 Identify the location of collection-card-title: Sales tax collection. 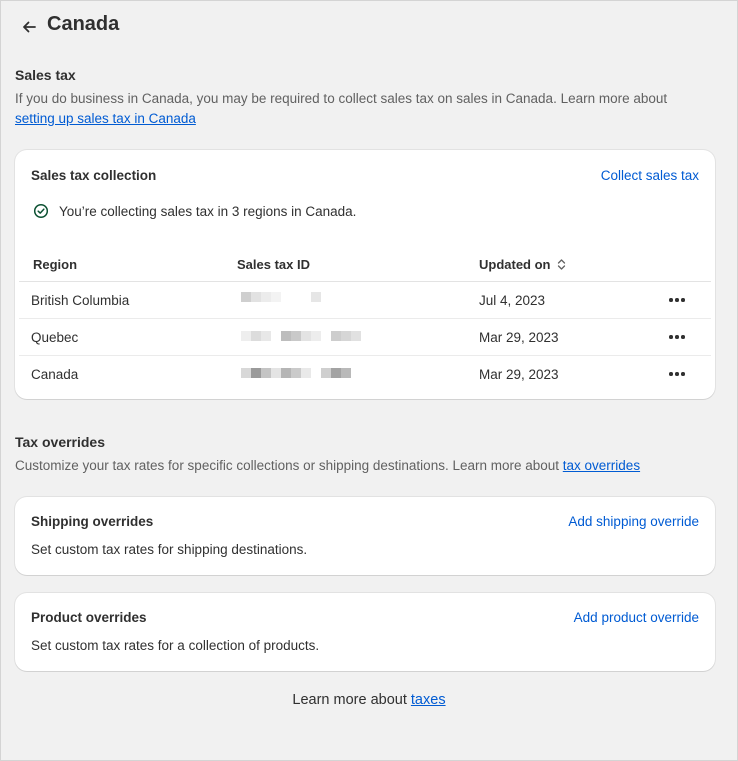
(94, 175).